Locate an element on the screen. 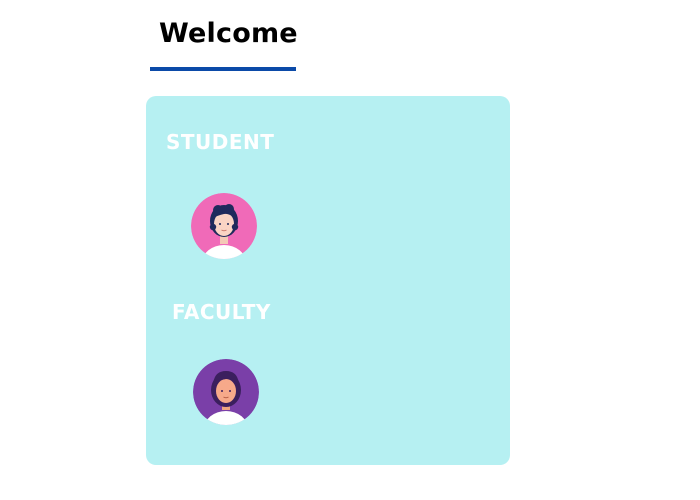 Image resolution: width=700 pixels, height=500 pixels. student-avatar-button is located at coordinates (224, 226).